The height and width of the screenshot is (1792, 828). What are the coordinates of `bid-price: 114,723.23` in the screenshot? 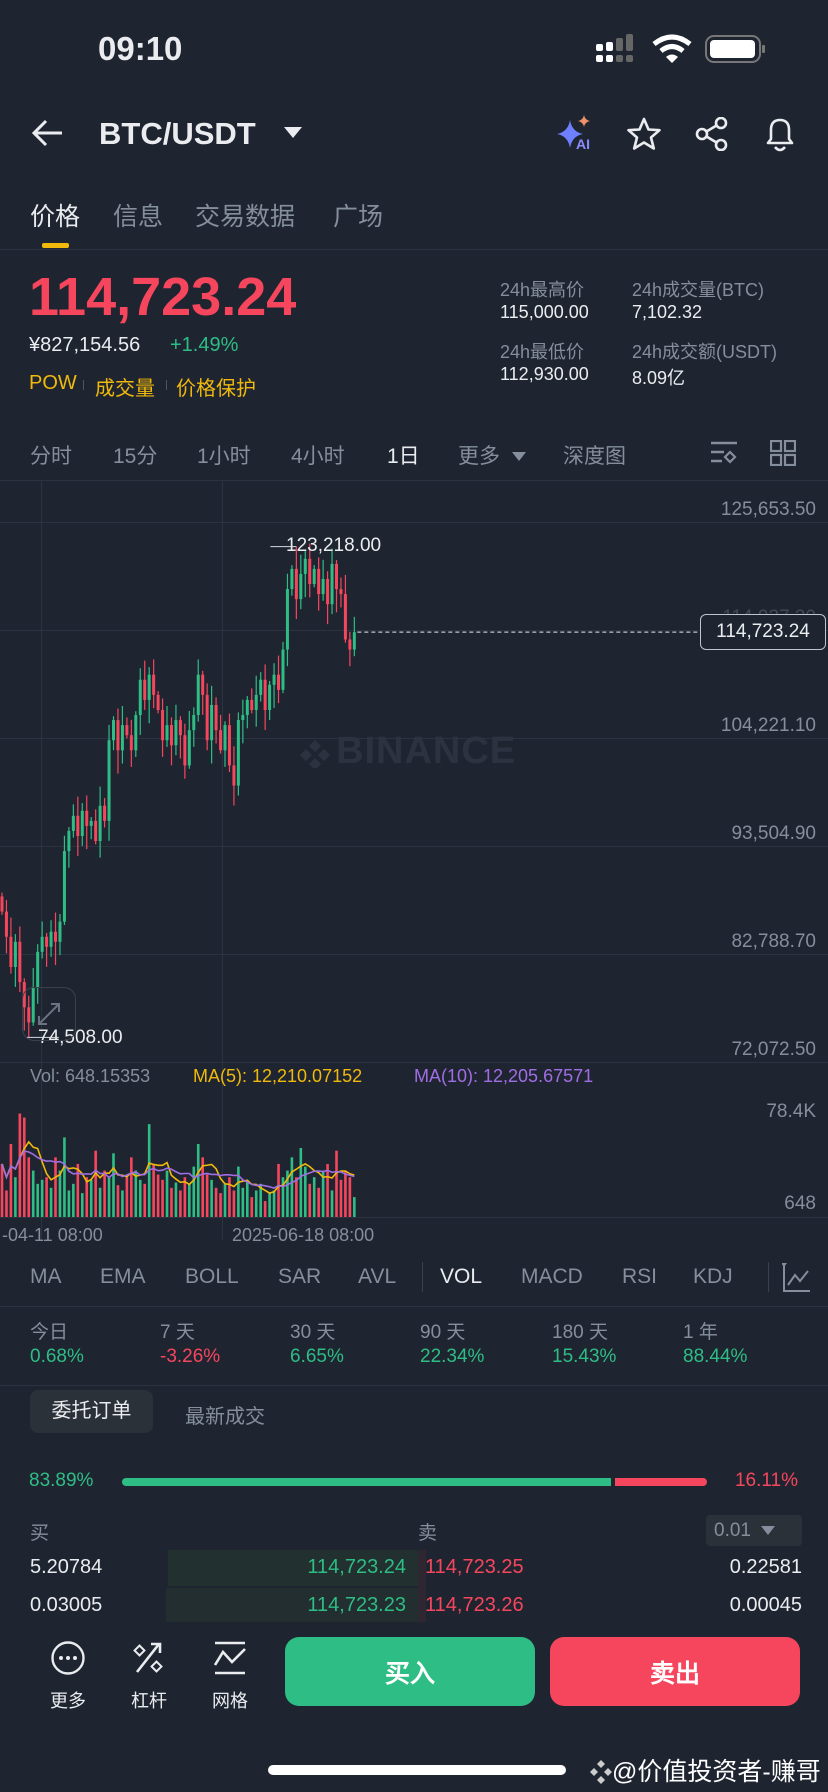 It's located at (356, 1605).